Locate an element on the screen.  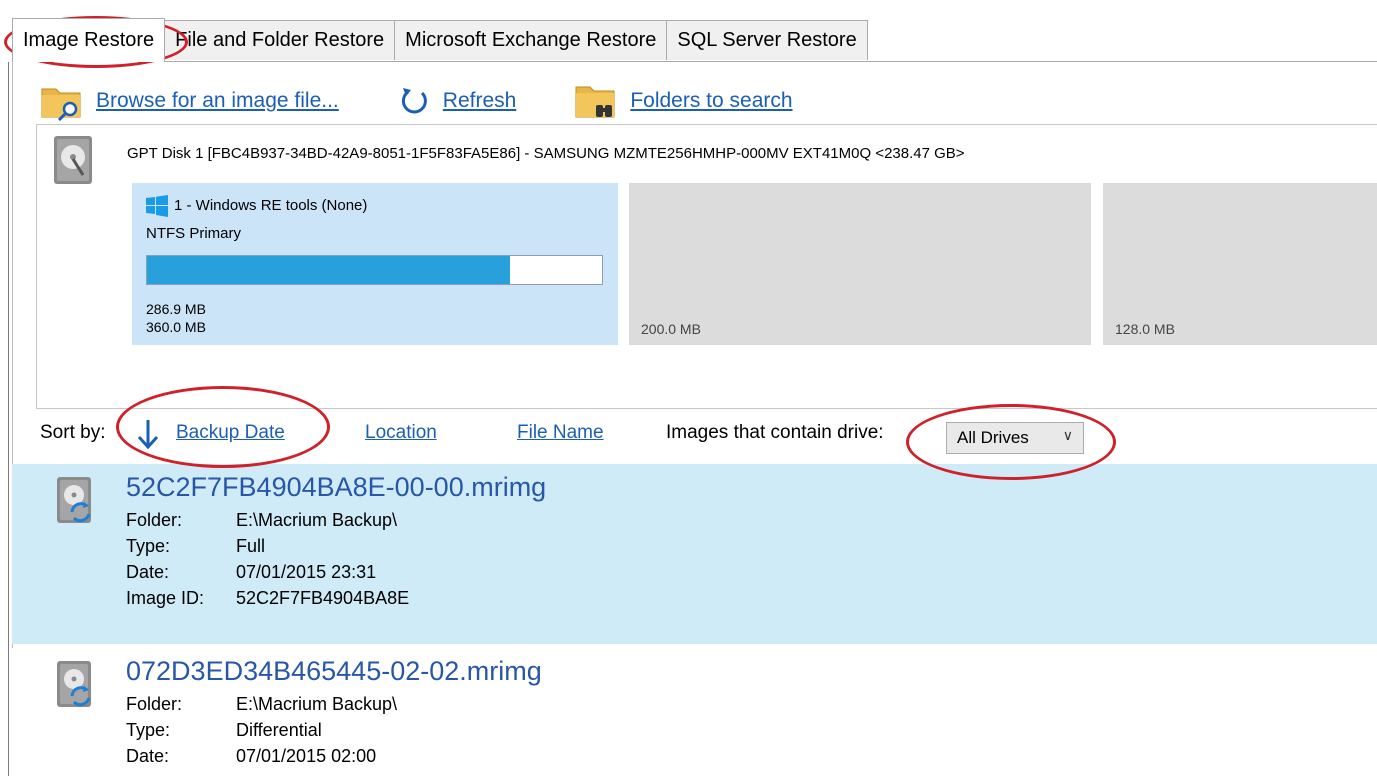
partition-filesystem: NTFS Primary is located at coordinates (193, 233).